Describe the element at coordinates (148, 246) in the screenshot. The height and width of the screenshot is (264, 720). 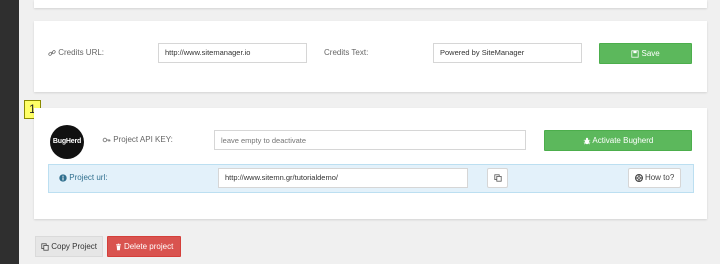
I see `delete-project-label: Delete project` at that location.